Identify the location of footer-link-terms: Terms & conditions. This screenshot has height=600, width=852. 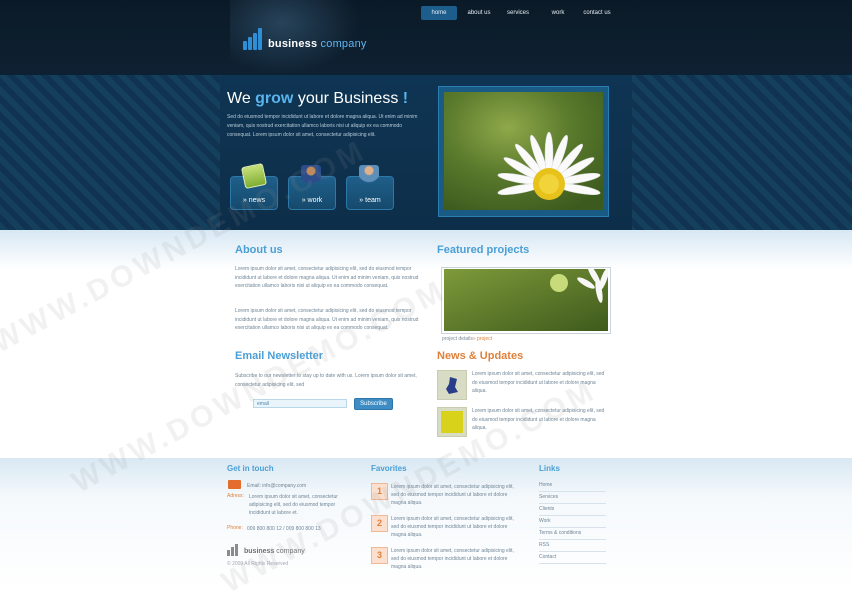
(572, 534).